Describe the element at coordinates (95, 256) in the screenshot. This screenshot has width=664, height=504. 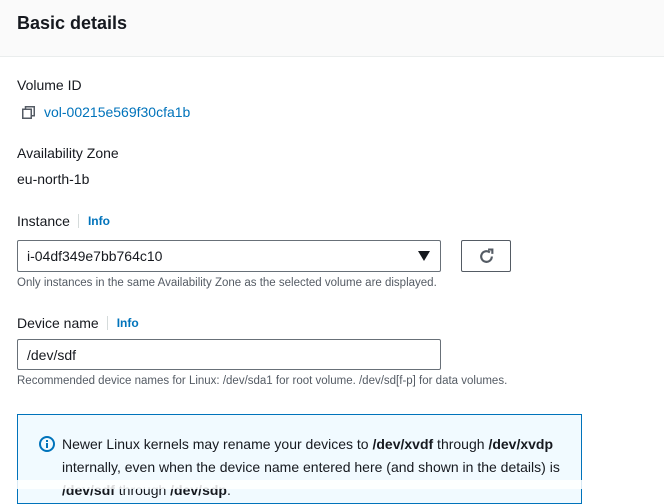
I see `instance-select-value: i-04df349e7bb764c10` at that location.